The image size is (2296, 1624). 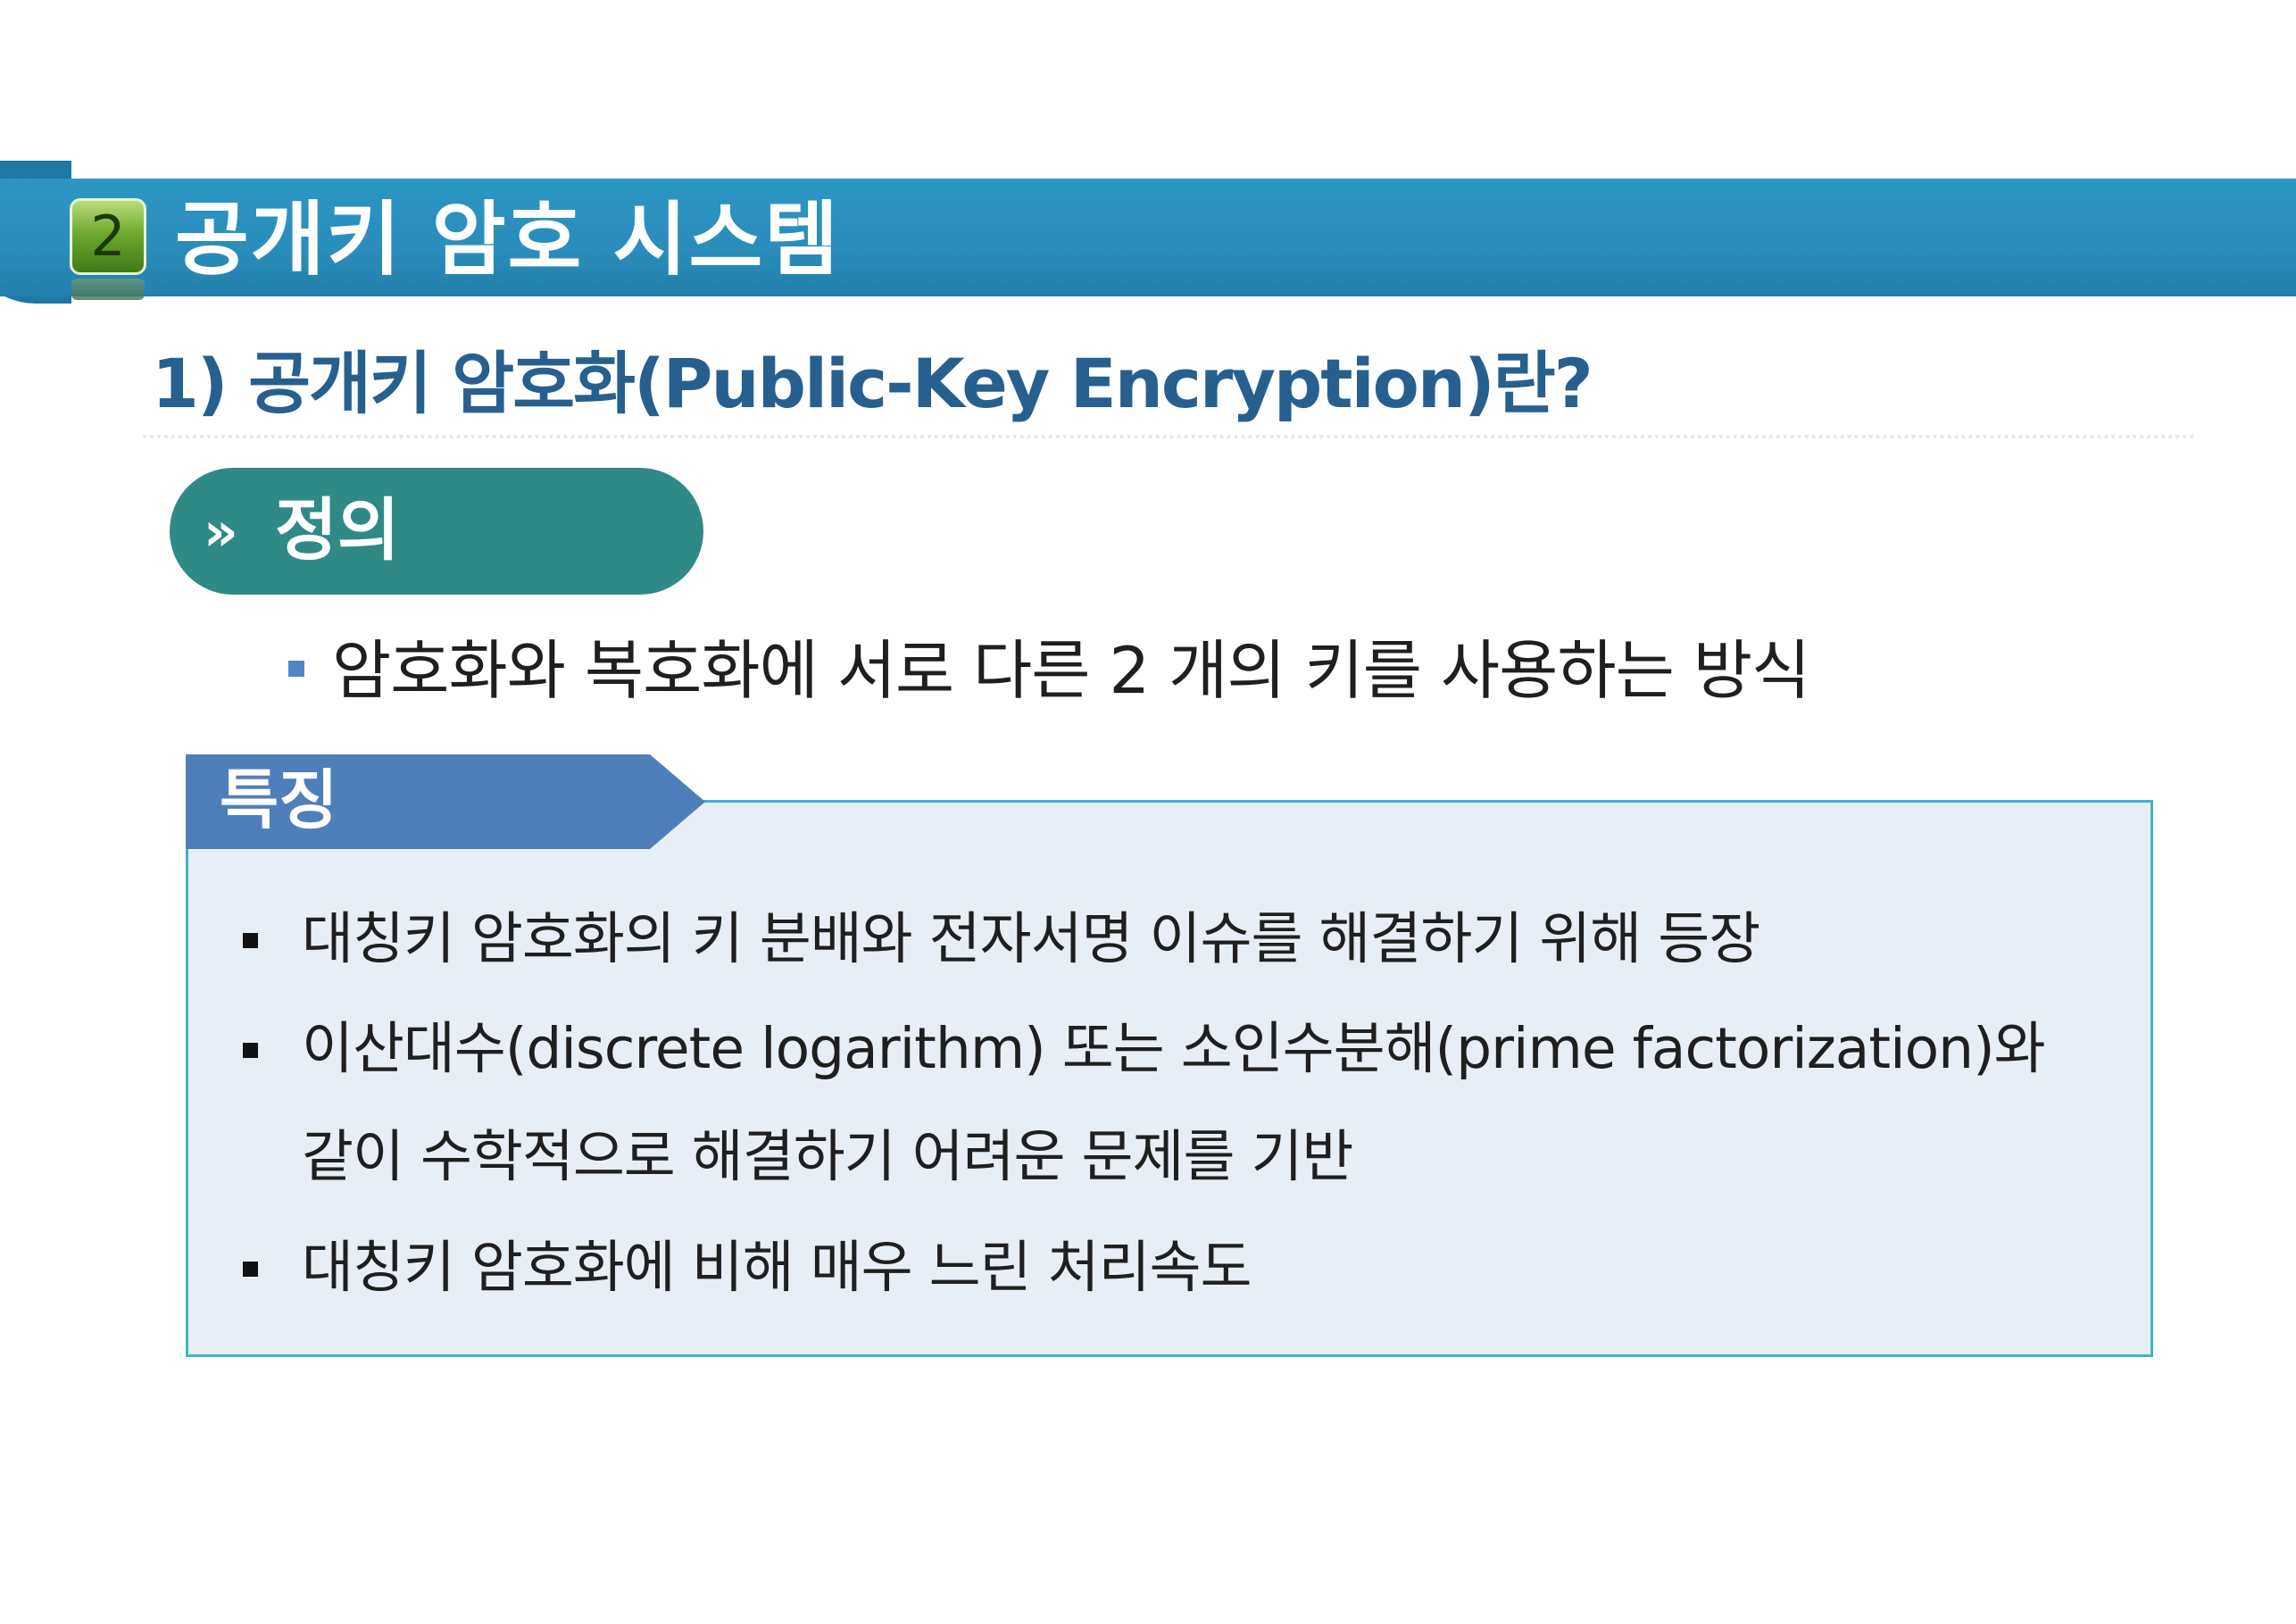 I want to click on section-badge-shadow, so click(x=108, y=289).